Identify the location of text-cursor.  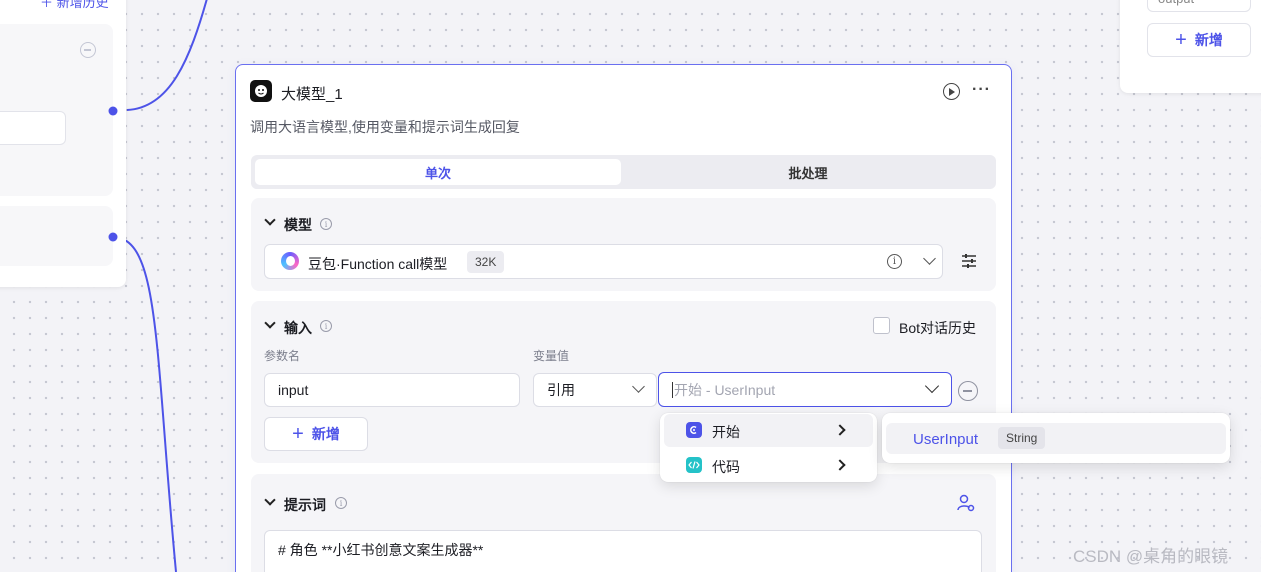
(672, 389).